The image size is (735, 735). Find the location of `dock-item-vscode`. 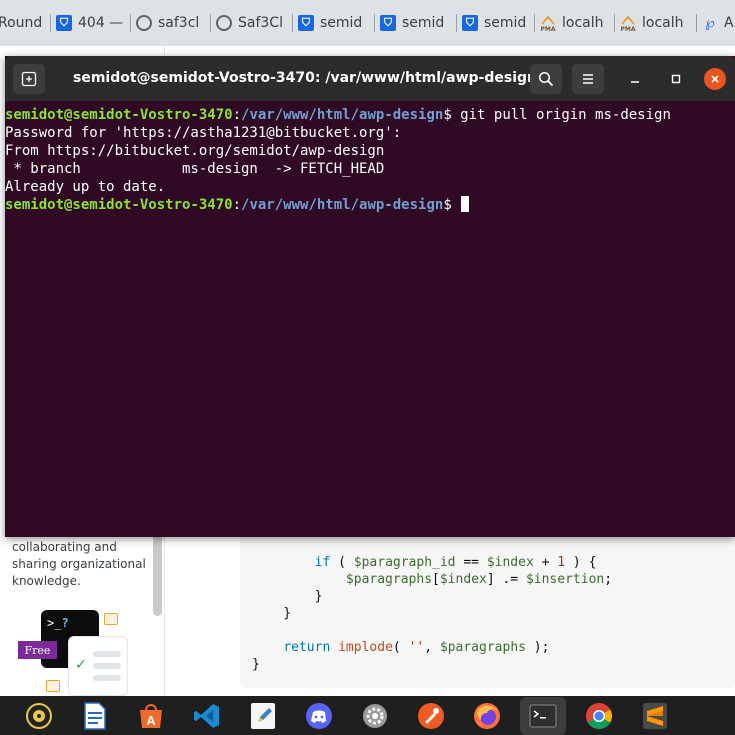

dock-item-vscode is located at coordinates (207, 716).